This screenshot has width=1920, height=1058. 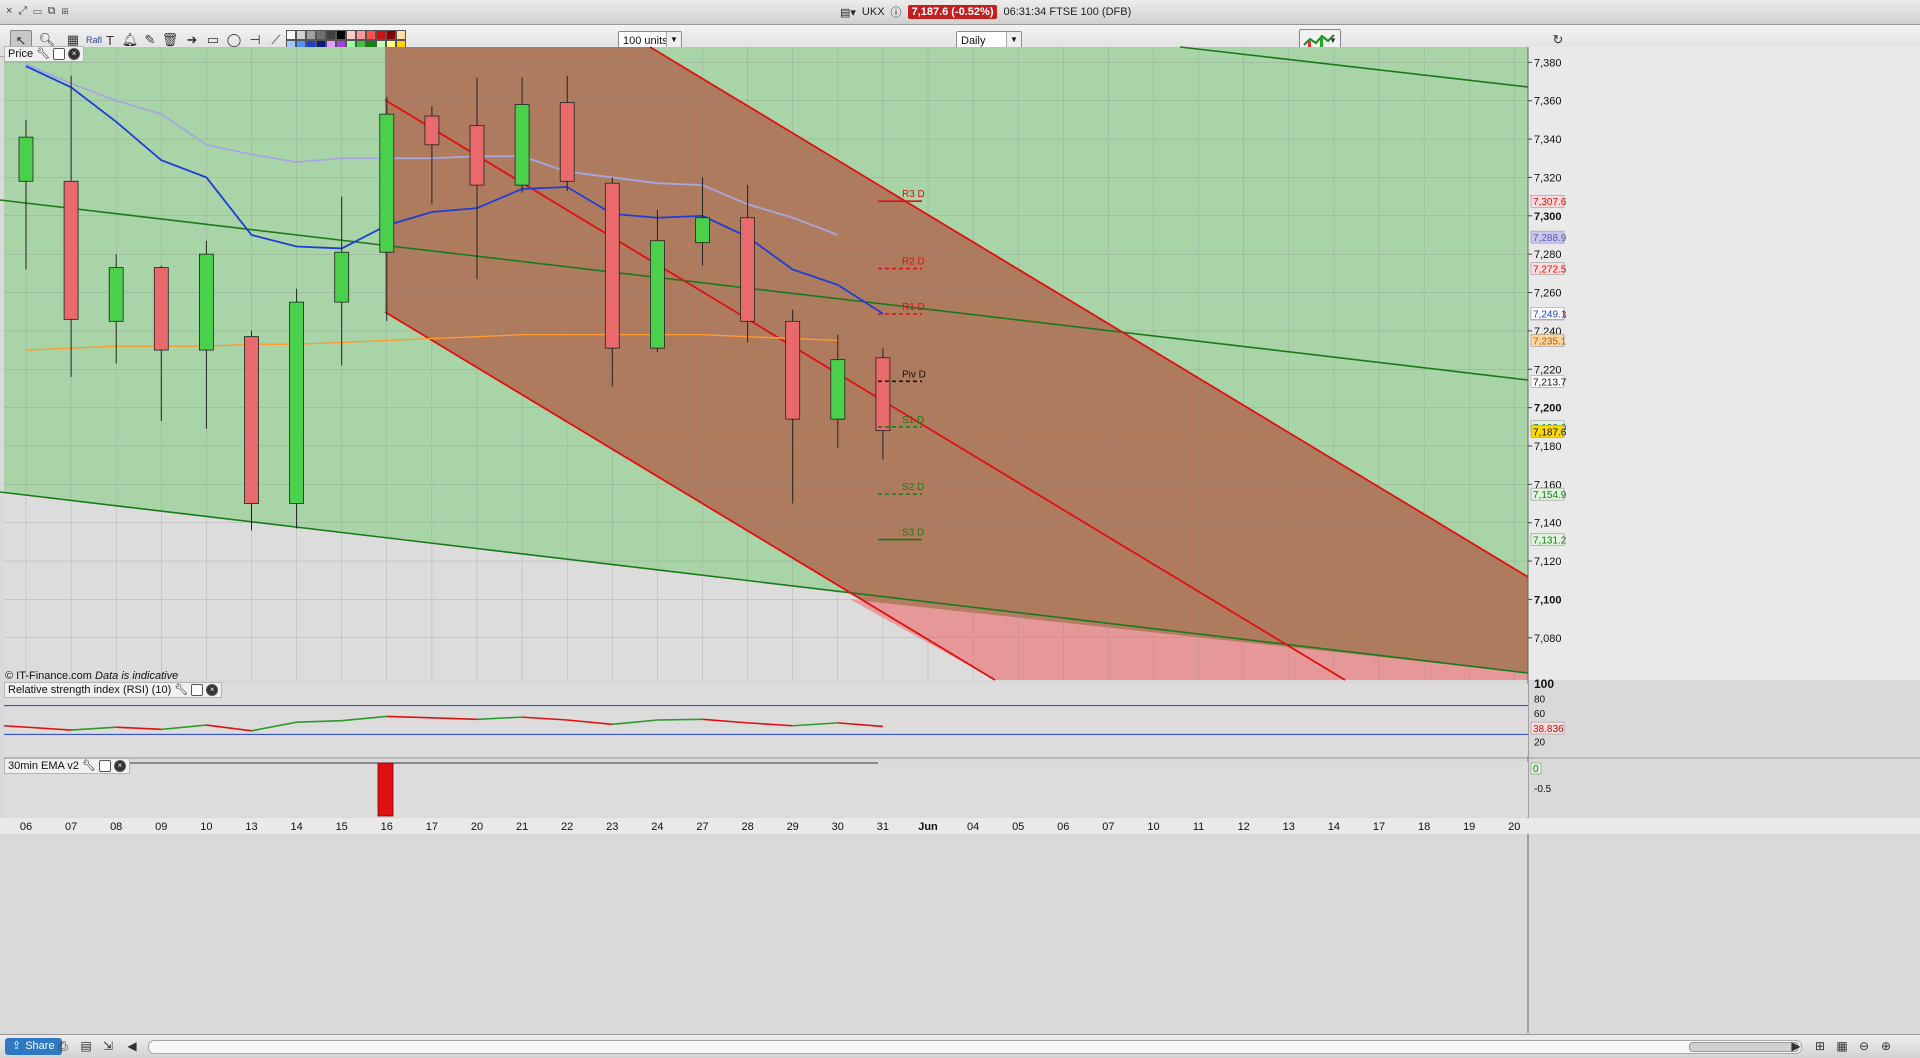 What do you see at coordinates (48, 676) in the screenshot?
I see `copyright-text: © IT-Finance.com` at bounding box center [48, 676].